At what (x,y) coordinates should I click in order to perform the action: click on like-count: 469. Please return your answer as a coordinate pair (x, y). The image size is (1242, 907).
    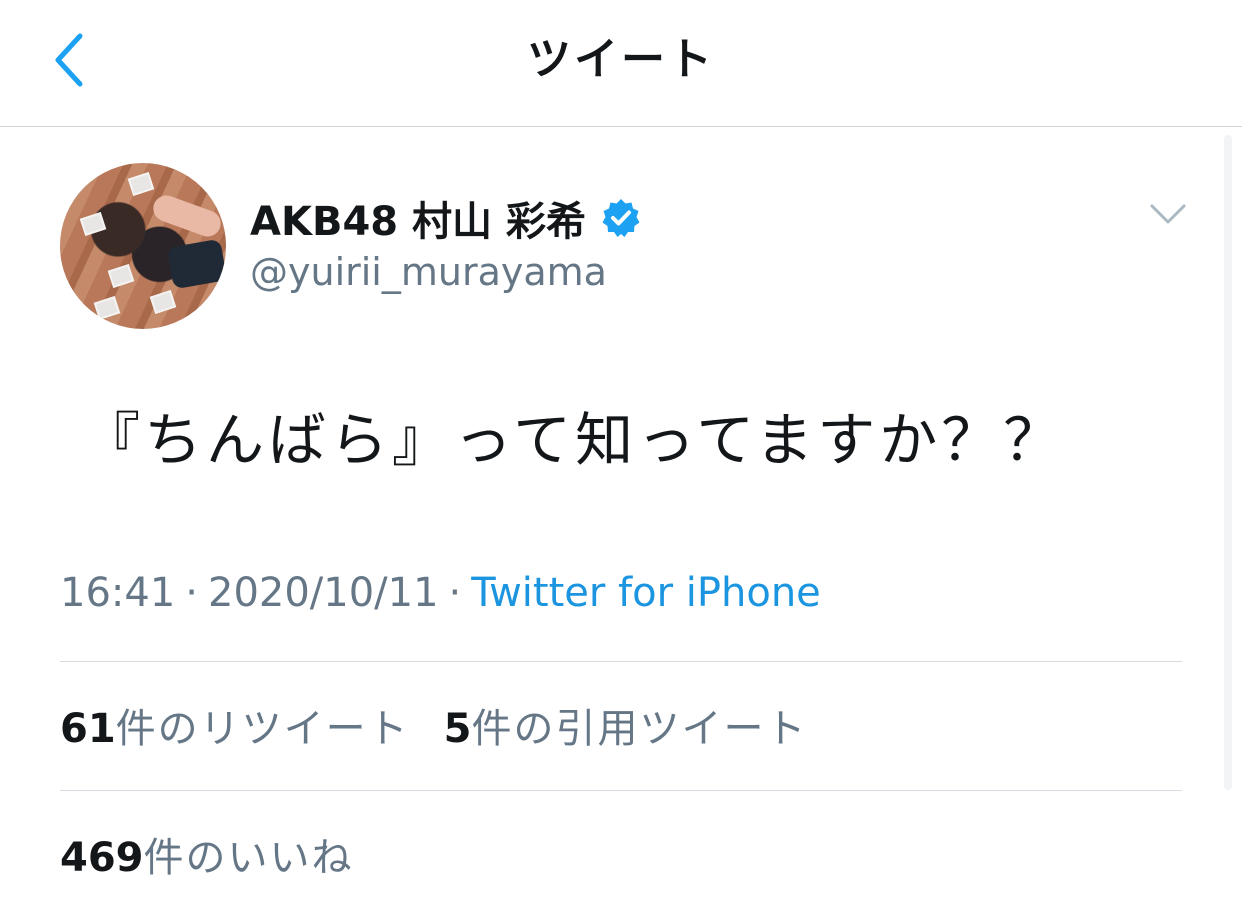
    Looking at the image, I should click on (102, 858).